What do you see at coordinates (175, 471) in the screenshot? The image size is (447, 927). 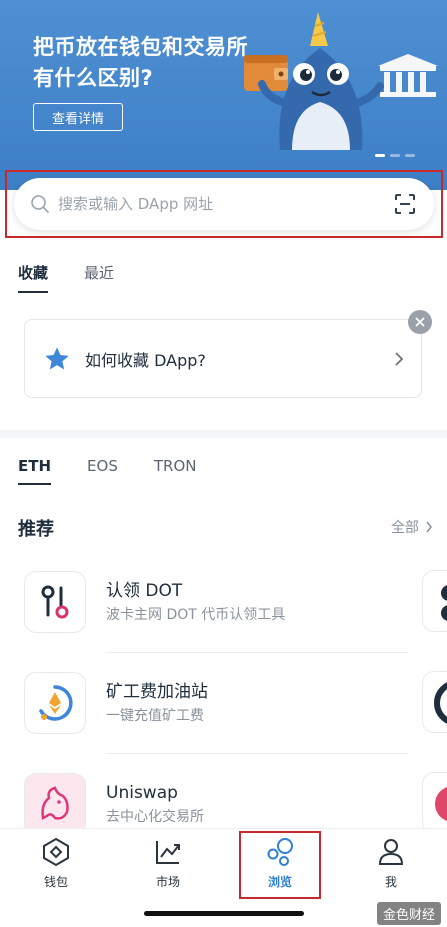 I see `tab-tron: TRON` at bounding box center [175, 471].